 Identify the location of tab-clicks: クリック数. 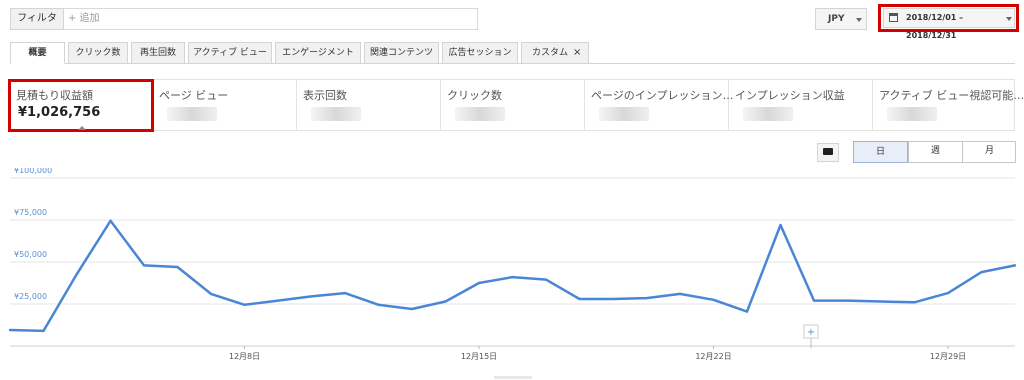
(98, 53).